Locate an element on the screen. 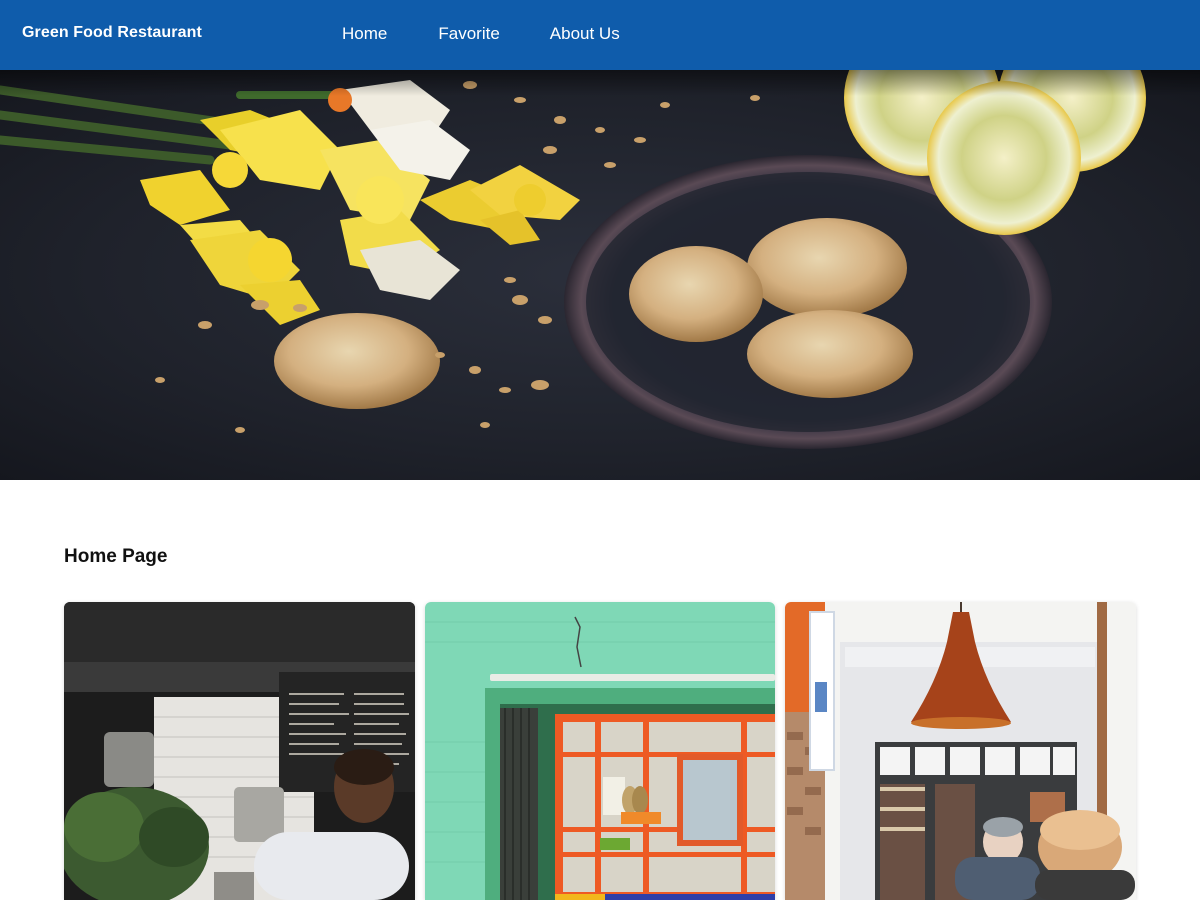  nav-links: Home Favorite About Us is located at coordinates (481, 34).